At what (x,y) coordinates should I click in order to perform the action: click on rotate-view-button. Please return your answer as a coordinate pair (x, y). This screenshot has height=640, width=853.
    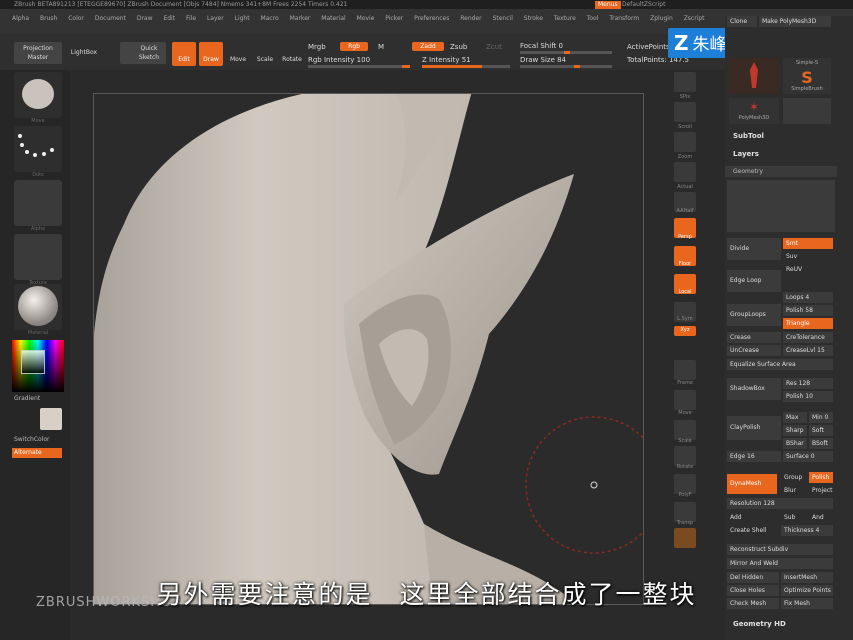
    Looking at the image, I should click on (685, 456).